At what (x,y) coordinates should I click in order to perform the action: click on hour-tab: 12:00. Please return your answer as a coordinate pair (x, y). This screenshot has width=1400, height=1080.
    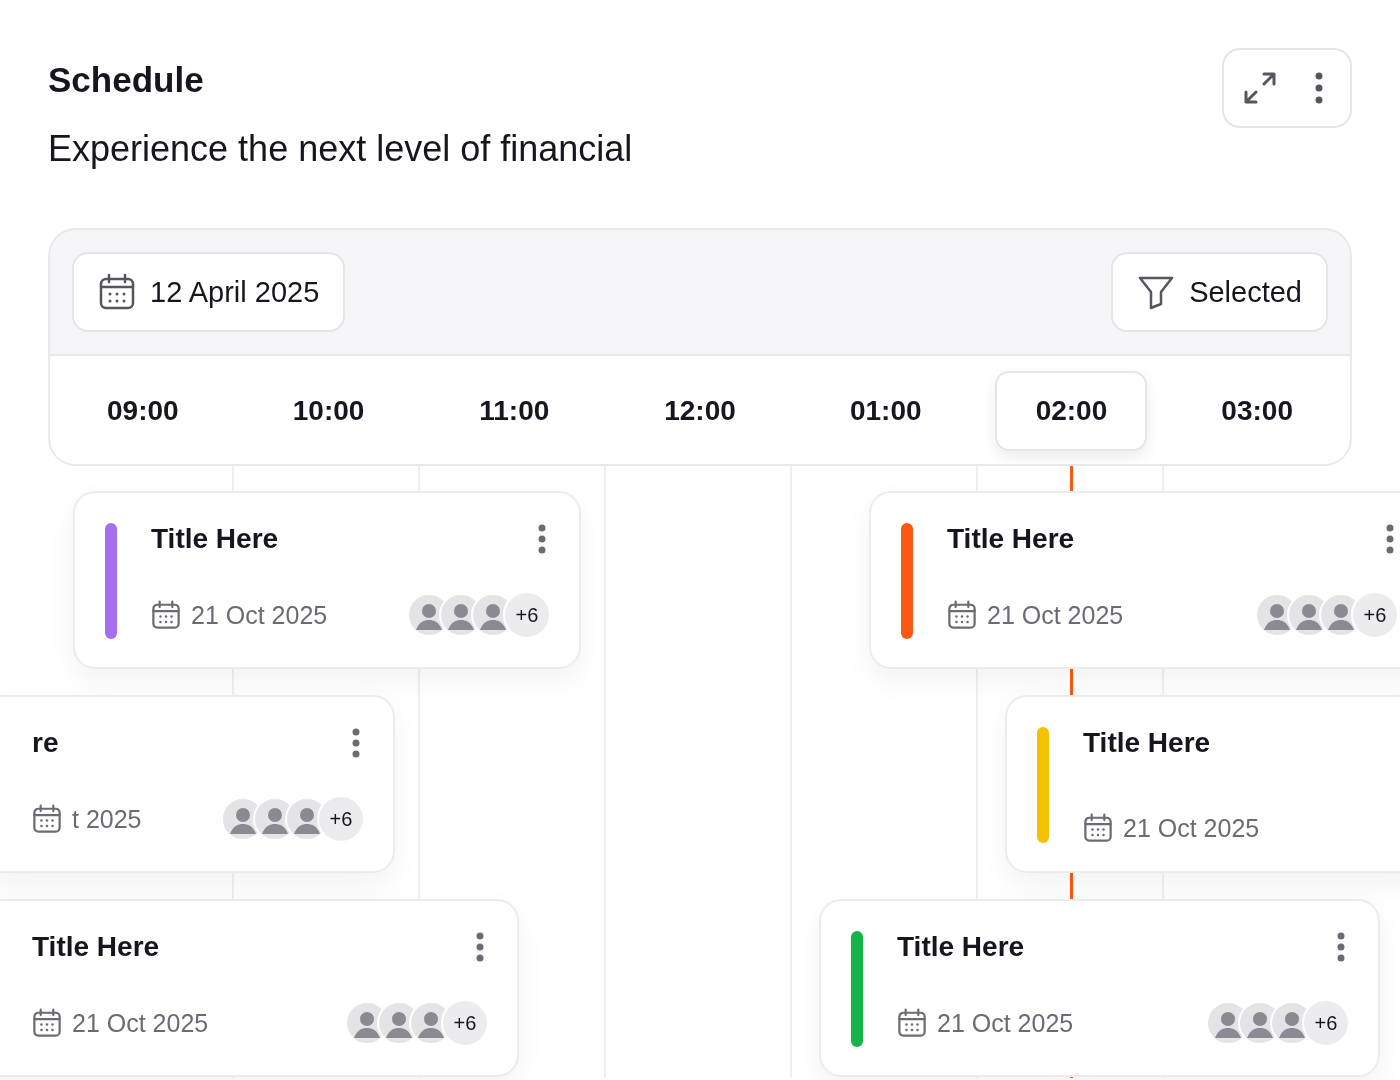
    Looking at the image, I should click on (700, 411).